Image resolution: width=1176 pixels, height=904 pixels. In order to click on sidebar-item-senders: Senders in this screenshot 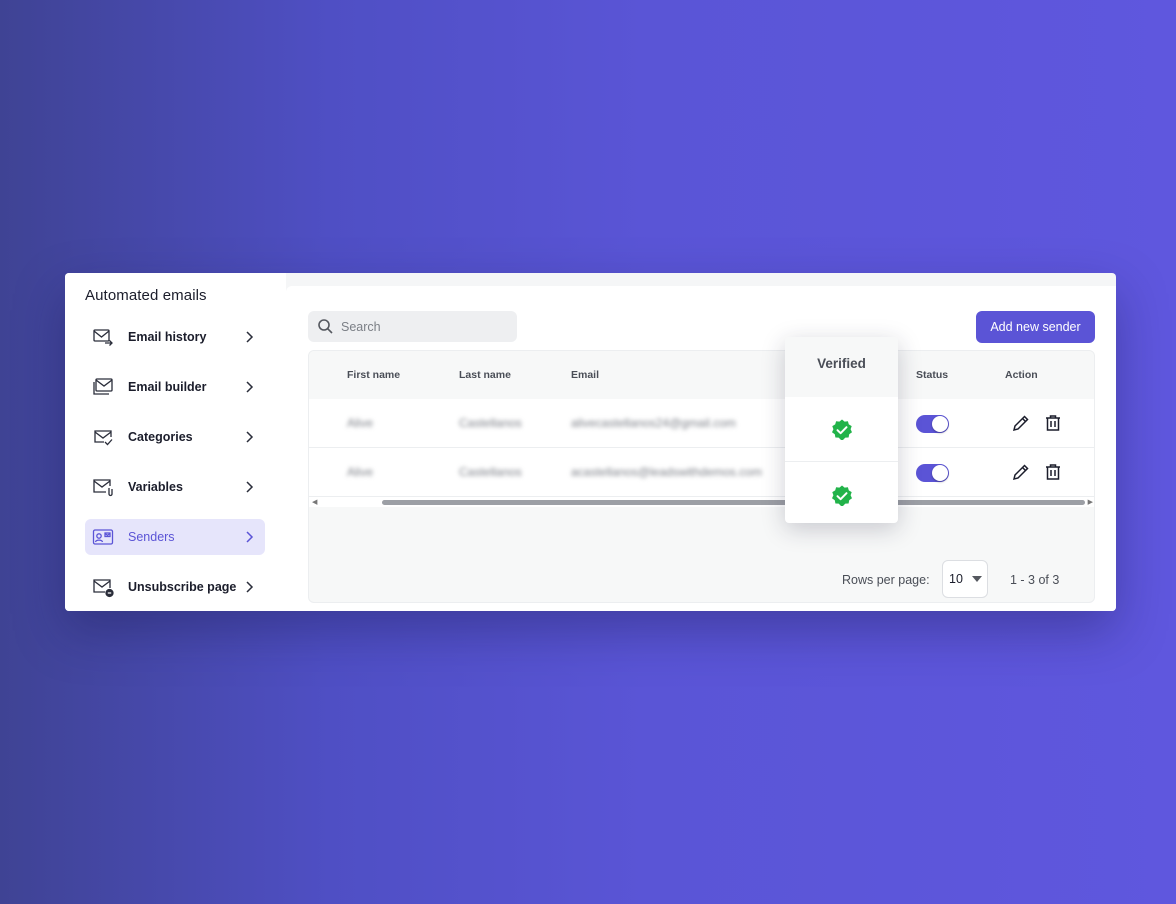, I will do `click(175, 537)`.